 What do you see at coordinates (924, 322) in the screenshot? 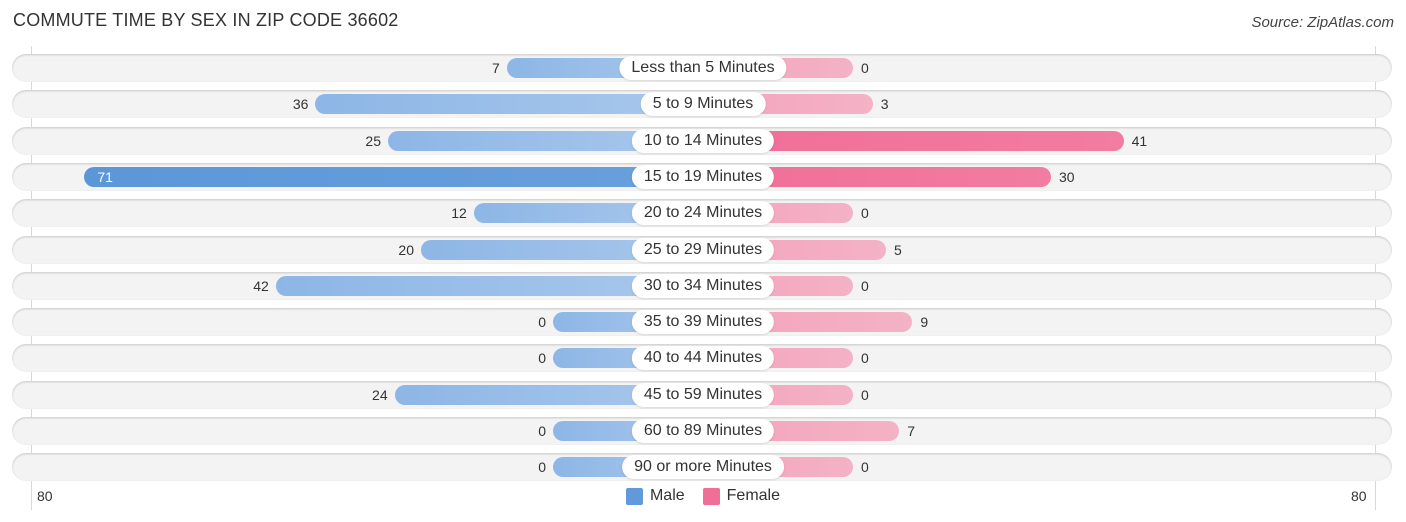
I see `female-value-label: 9` at bounding box center [924, 322].